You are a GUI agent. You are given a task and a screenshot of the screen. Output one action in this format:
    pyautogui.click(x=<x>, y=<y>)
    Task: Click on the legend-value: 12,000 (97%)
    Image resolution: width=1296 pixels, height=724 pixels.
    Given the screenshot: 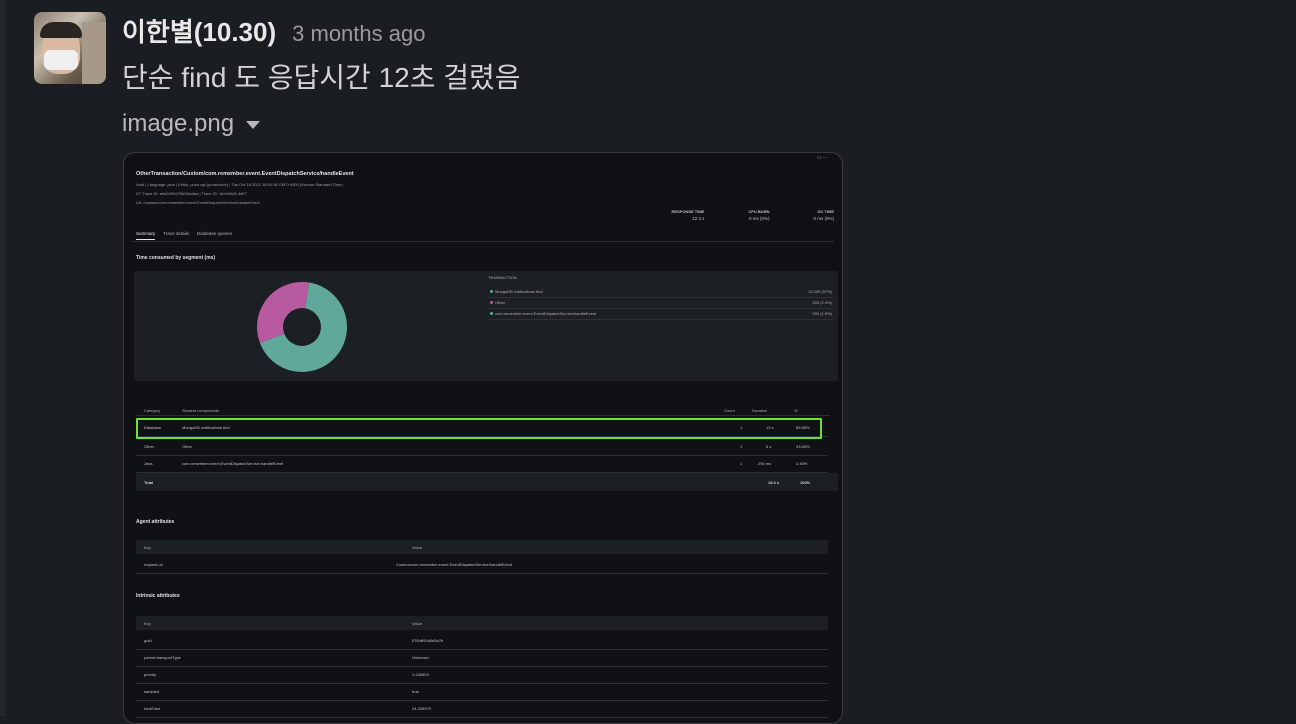 What is the action you would take?
    pyautogui.click(x=819, y=291)
    